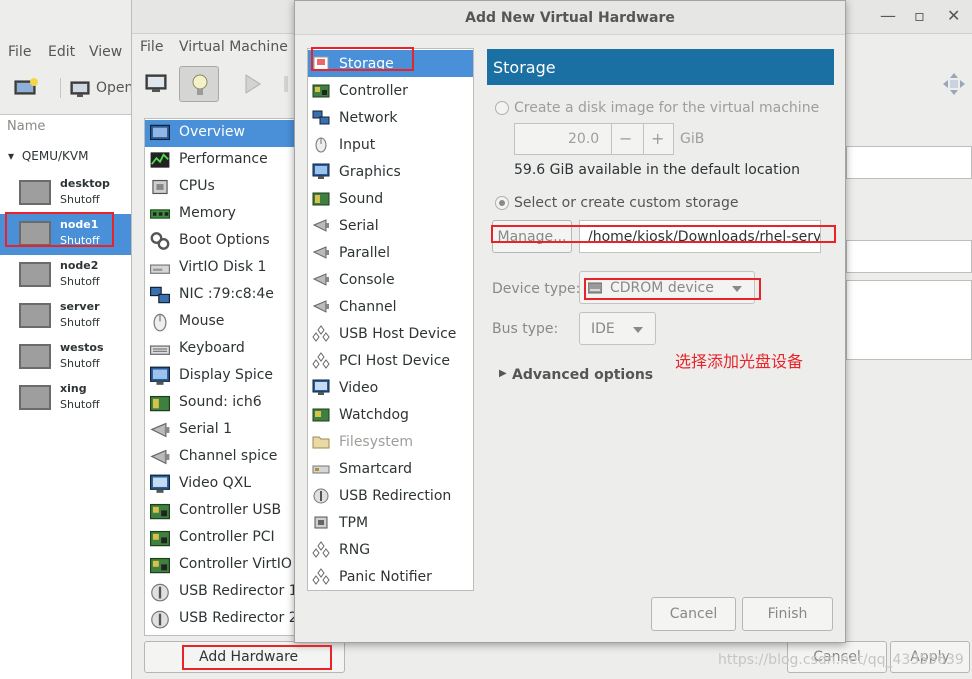 Image resolution: width=972 pixels, height=679 pixels. I want to click on minimize-icon: —, so click(888, 15).